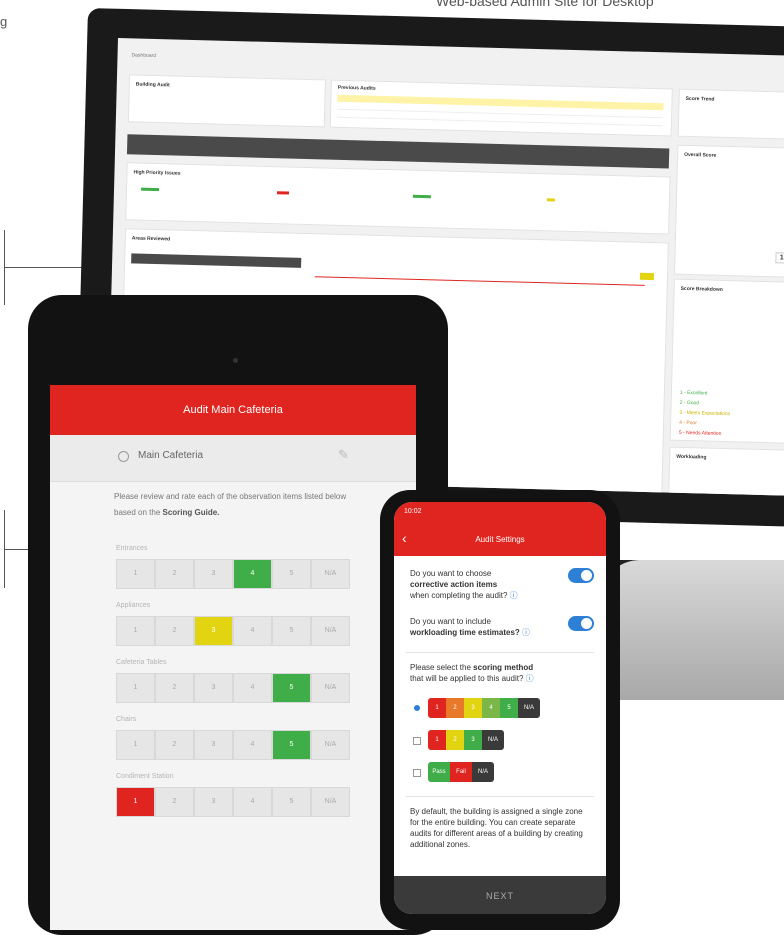 This screenshot has height=935, width=784. Describe the element at coordinates (730, 114) in the screenshot. I see `score-trend-card: Score Trend` at that location.